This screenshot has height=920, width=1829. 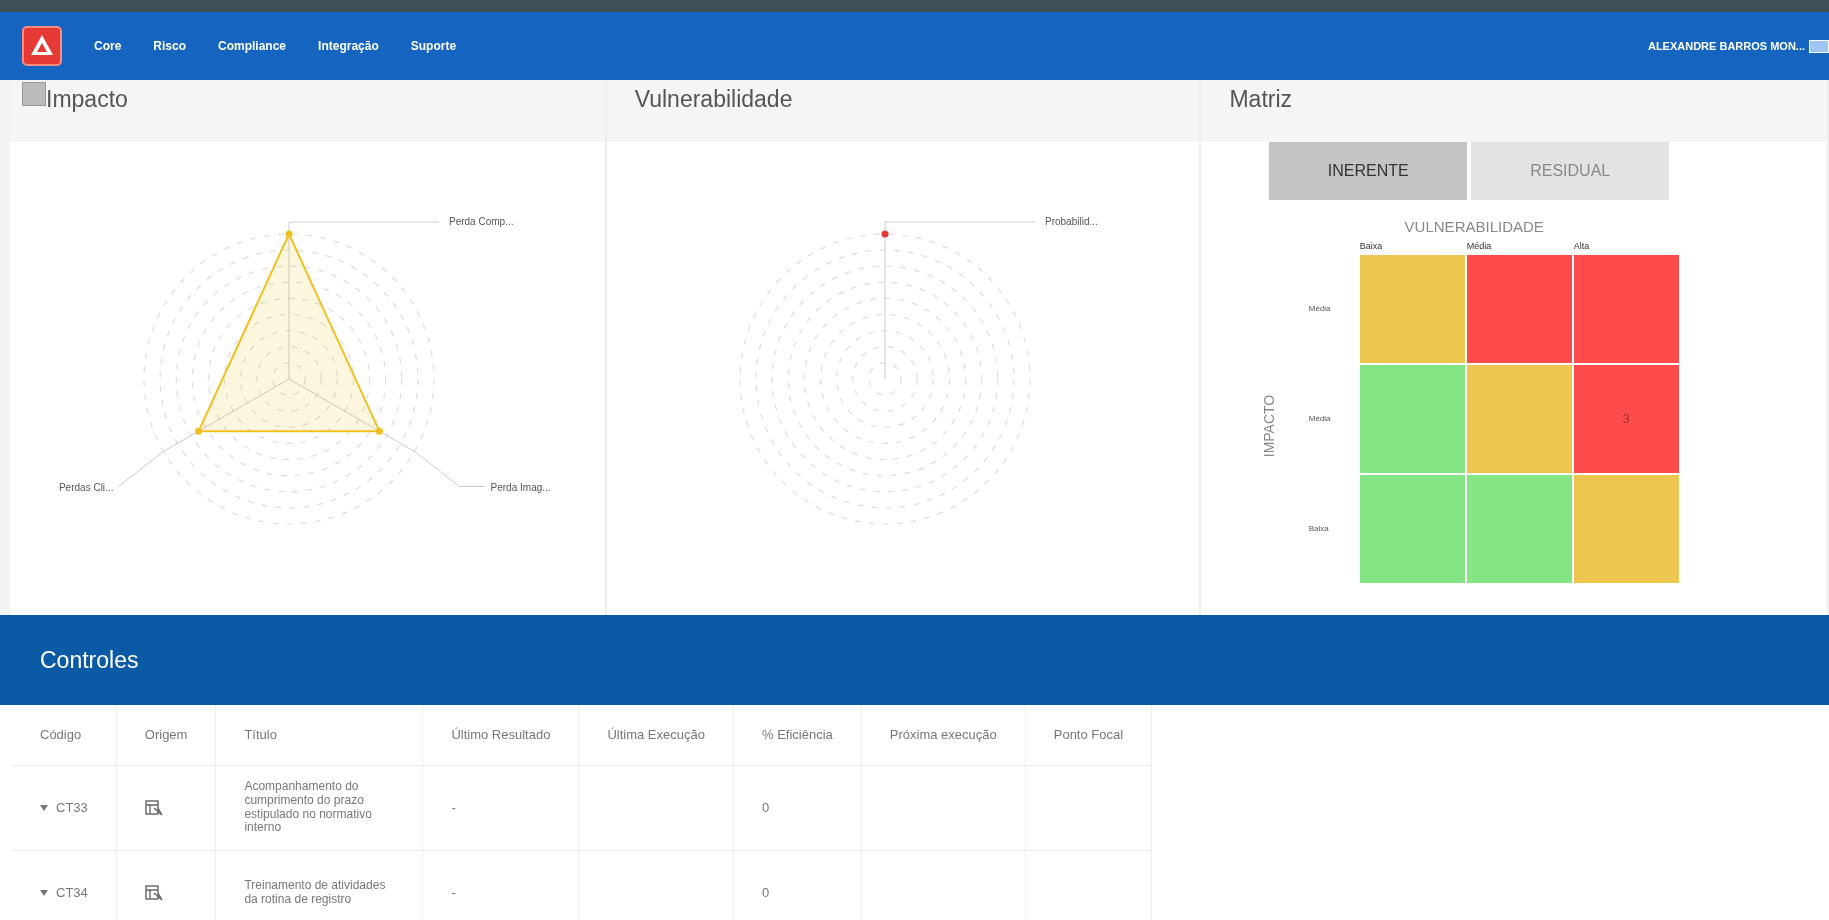 What do you see at coordinates (108, 46) in the screenshot?
I see `nav-link: Core` at bounding box center [108, 46].